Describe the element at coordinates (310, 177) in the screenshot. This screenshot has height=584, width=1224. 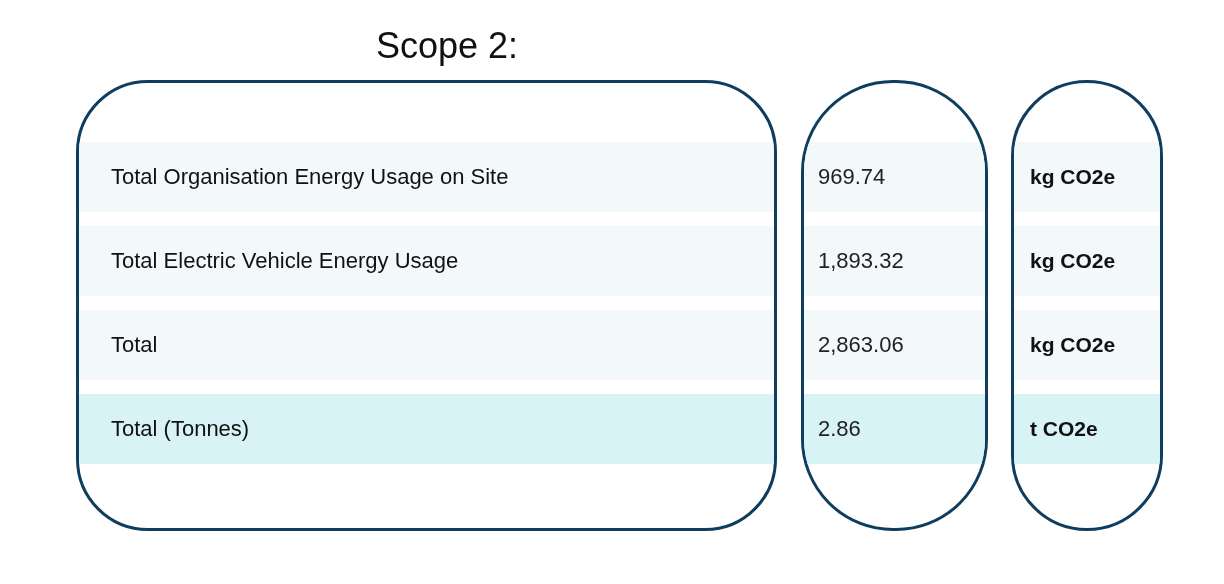
I see `row-label: Total Organisation Energy Usage on Site` at that location.